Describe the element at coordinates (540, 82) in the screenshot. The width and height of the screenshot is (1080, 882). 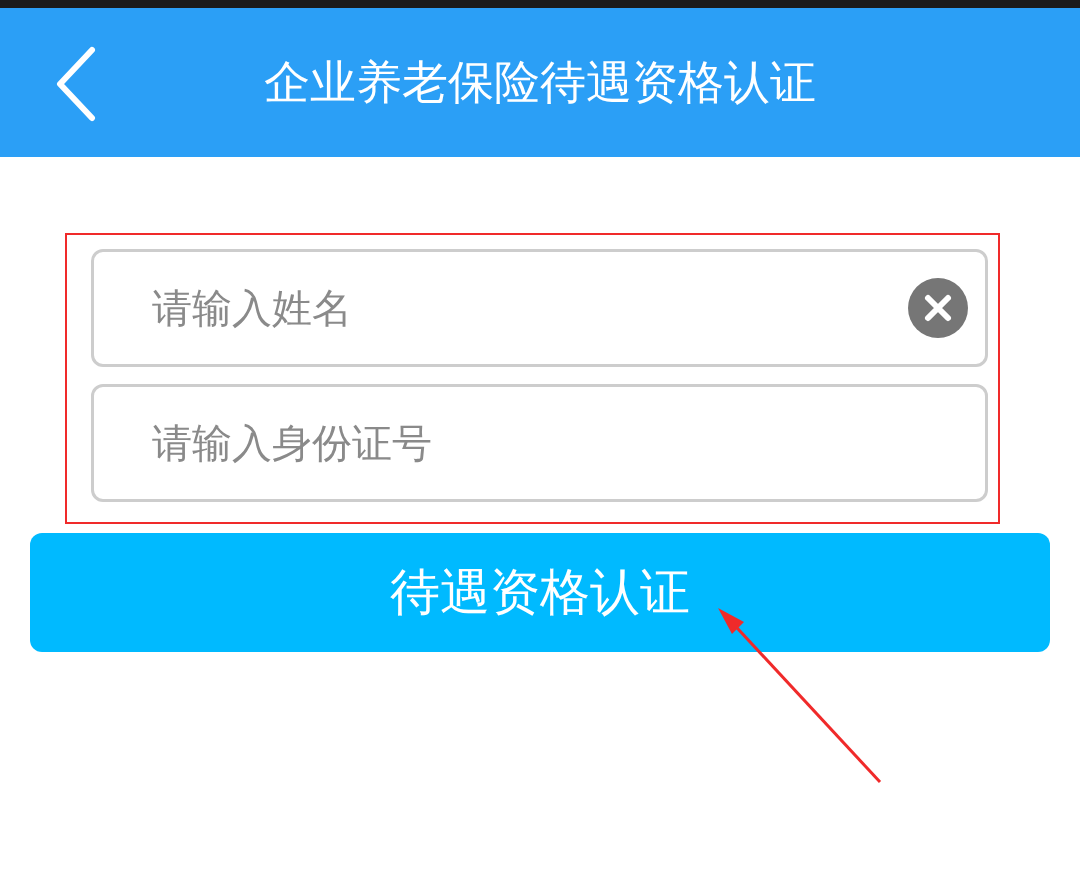
I see `page-title: 企业养老保险待遇资格认证` at that location.